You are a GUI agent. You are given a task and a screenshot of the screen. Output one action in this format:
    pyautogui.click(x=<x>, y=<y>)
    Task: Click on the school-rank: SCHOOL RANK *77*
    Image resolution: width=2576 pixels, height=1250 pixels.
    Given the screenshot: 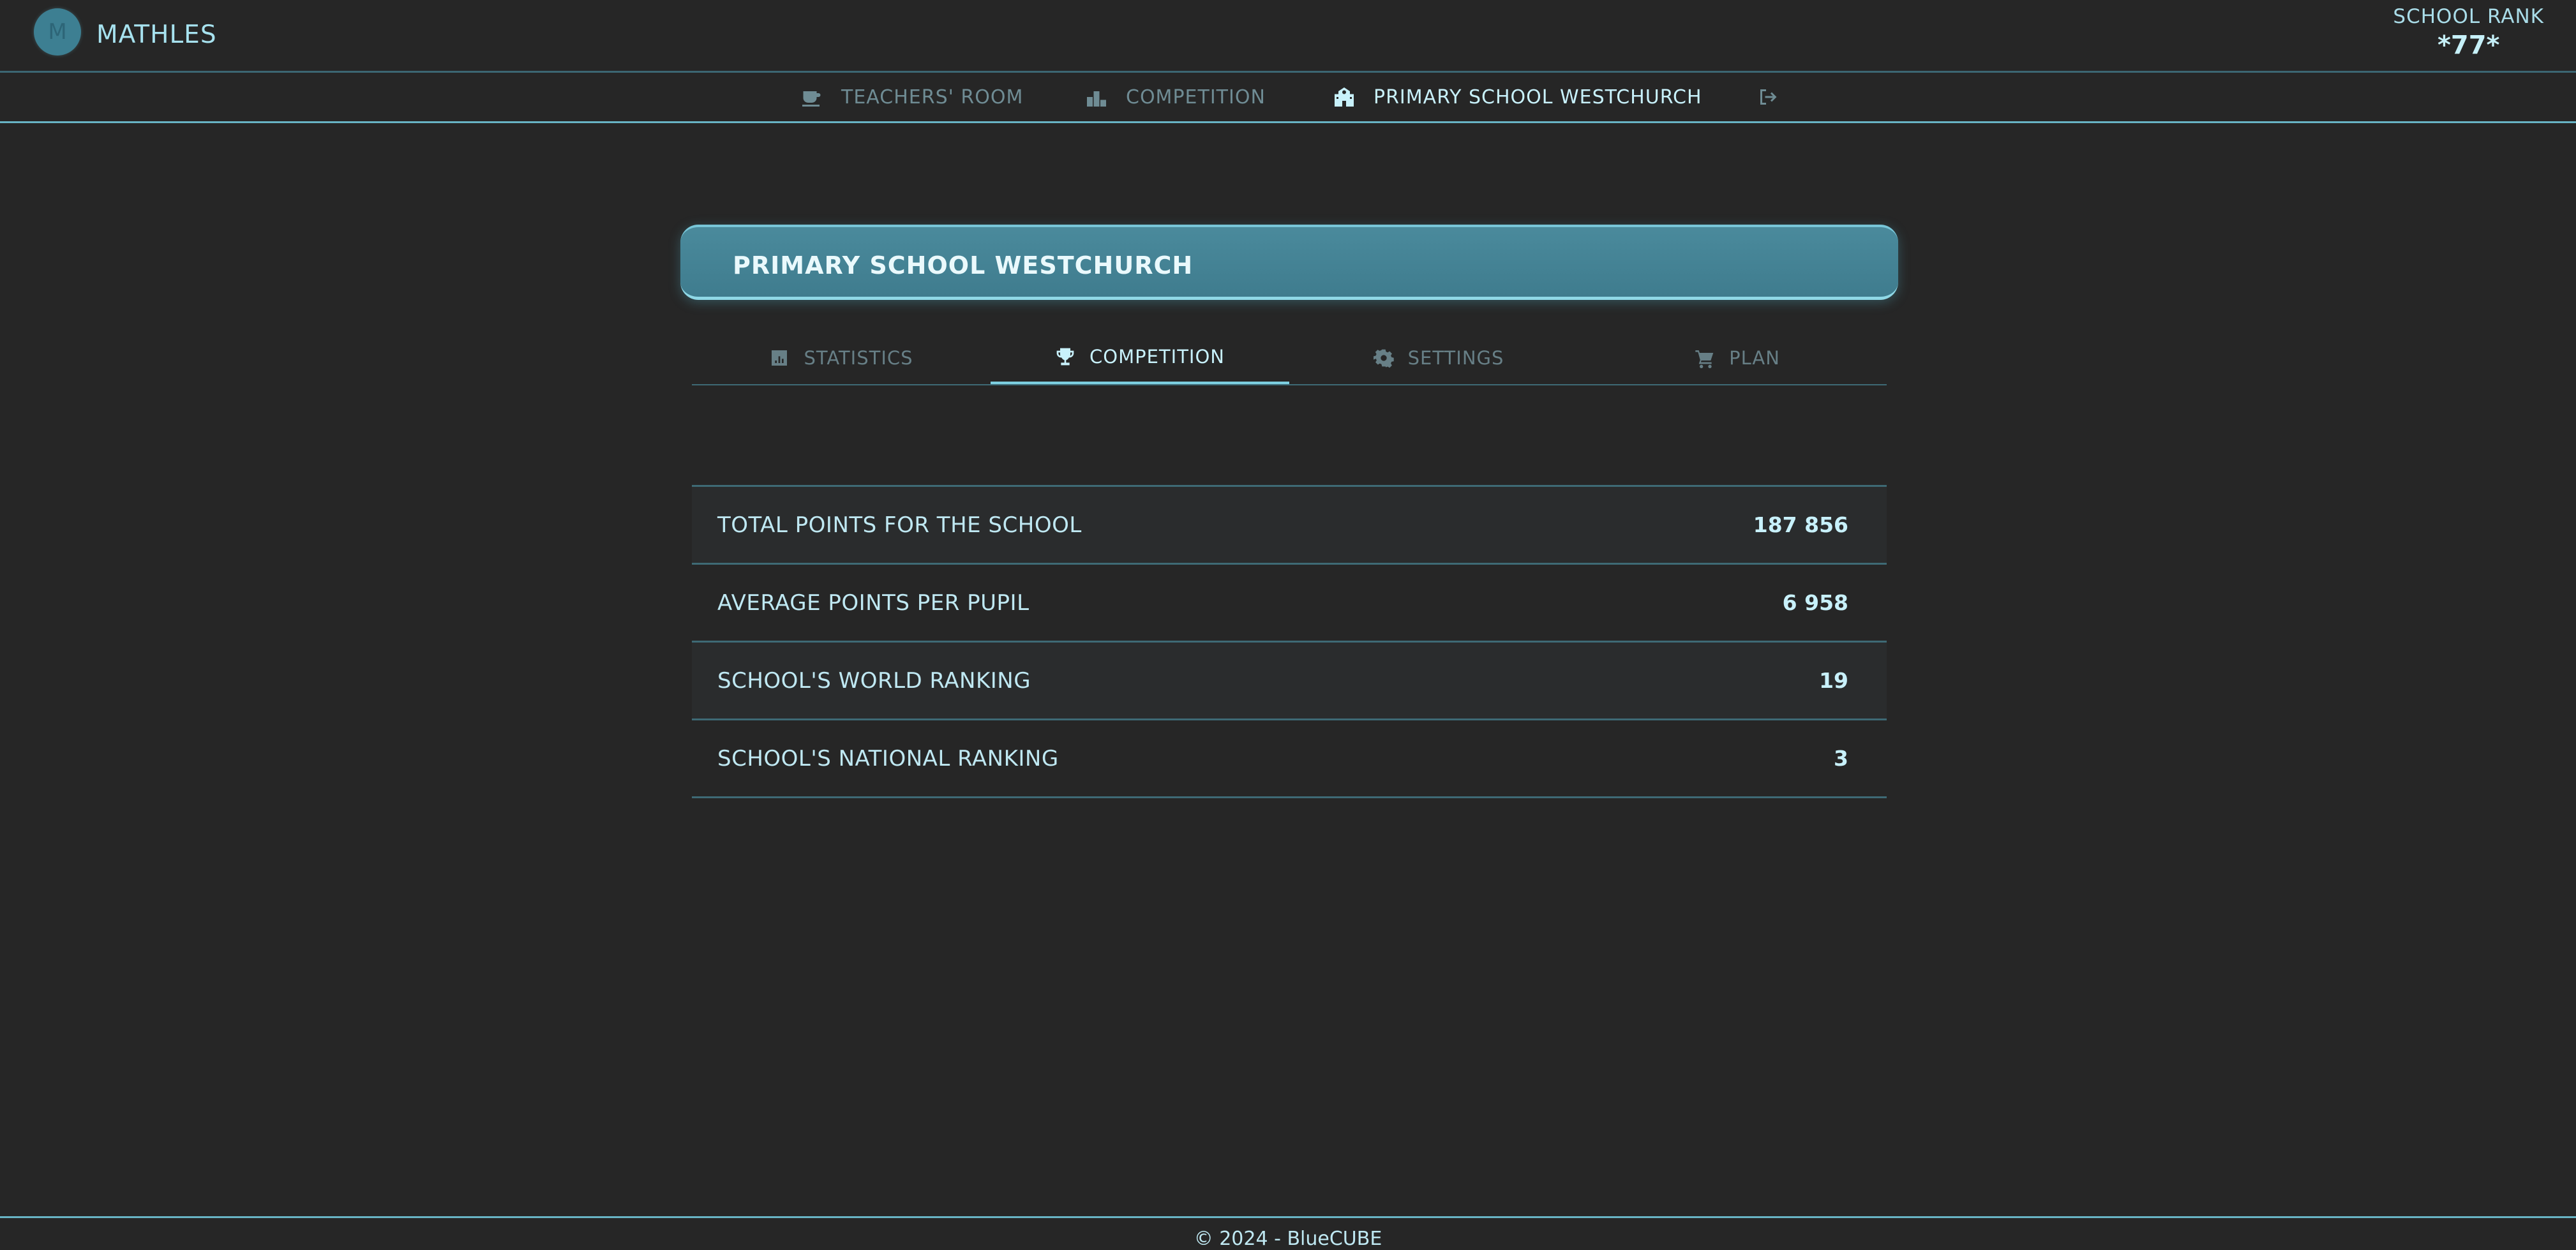 What is the action you would take?
    pyautogui.click(x=2468, y=32)
    